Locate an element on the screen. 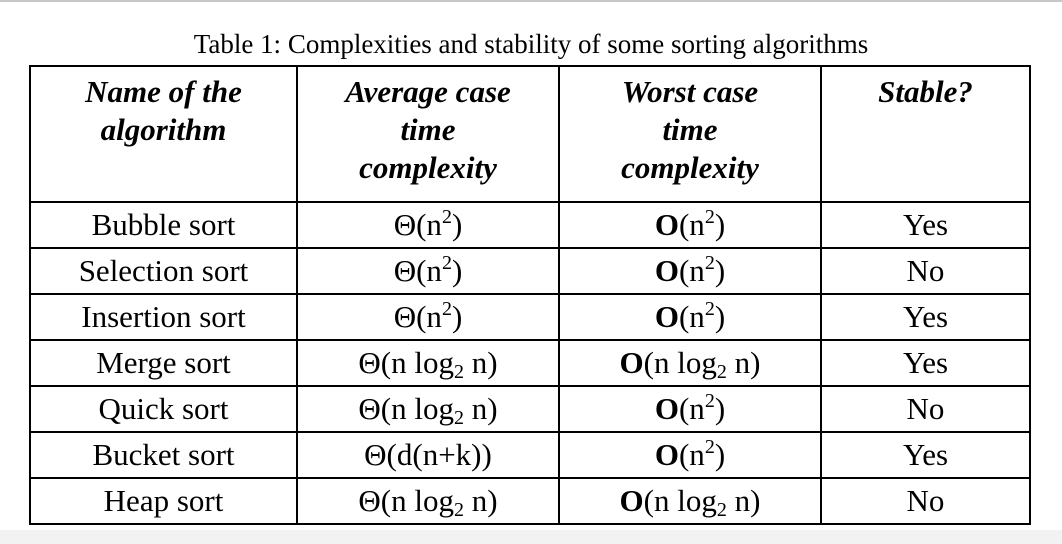  algorithm-name: Bucket sort is located at coordinates (163, 455).